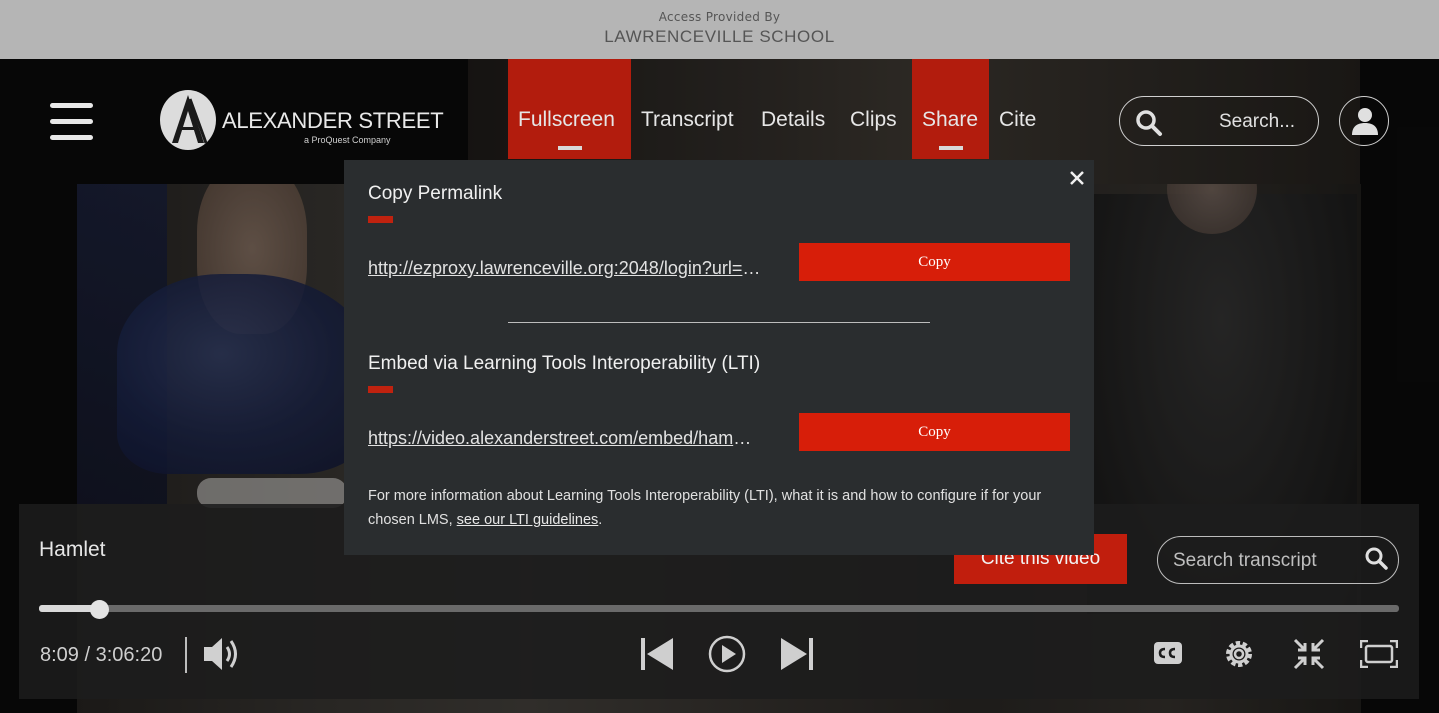 The image size is (1439, 713). I want to click on permalink-heading: Copy Permalink, so click(435, 193).